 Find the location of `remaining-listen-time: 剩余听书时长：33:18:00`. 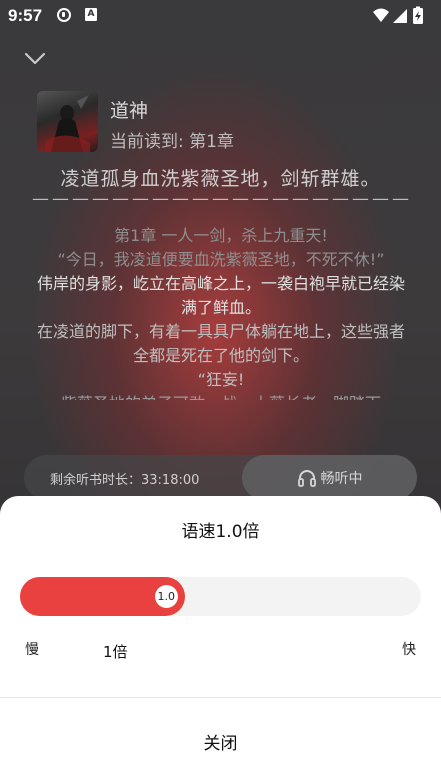

remaining-listen-time: 剩余听书时长：33:18:00 is located at coordinates (125, 480).